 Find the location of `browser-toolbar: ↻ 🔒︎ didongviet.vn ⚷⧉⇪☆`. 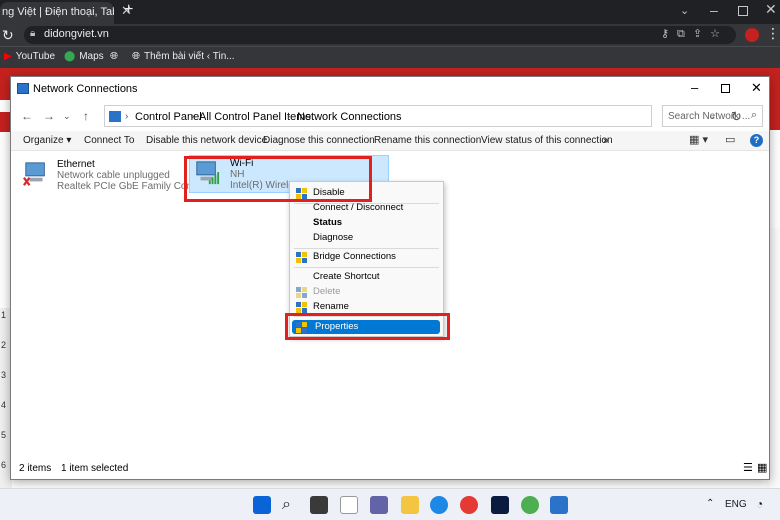

browser-toolbar: ↻ 🔒︎ didongviet.vn ⚷⧉⇪☆ is located at coordinates (390, 35).